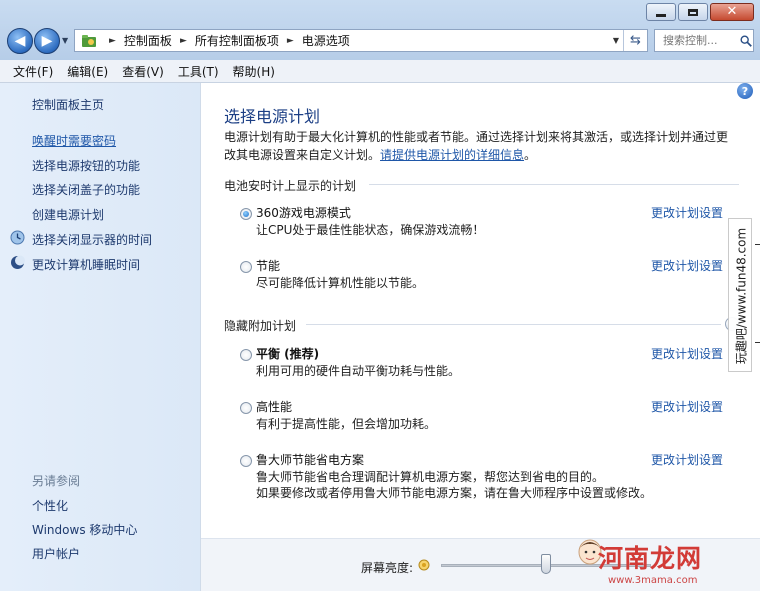  What do you see at coordinates (287, 353) in the screenshot?
I see `plan-name-balanced: 平衡 (推荐)` at bounding box center [287, 353].